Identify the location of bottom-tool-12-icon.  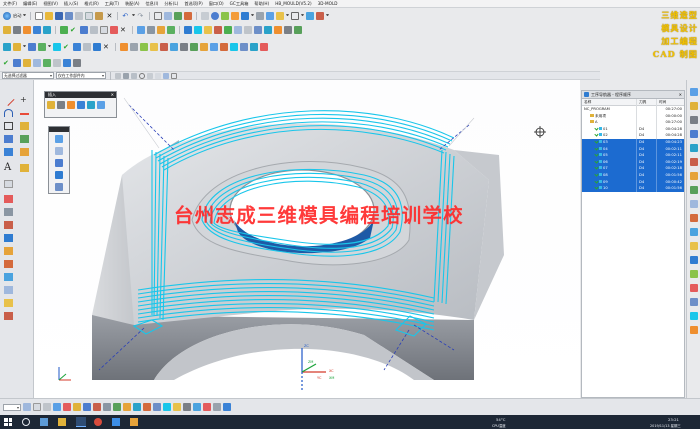
(137, 407).